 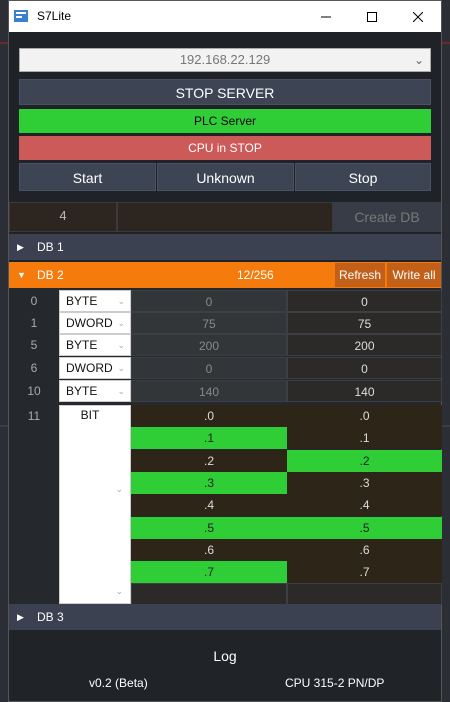 What do you see at coordinates (364, 482) in the screenshot?
I see `bit-write-cell: .3` at bounding box center [364, 482].